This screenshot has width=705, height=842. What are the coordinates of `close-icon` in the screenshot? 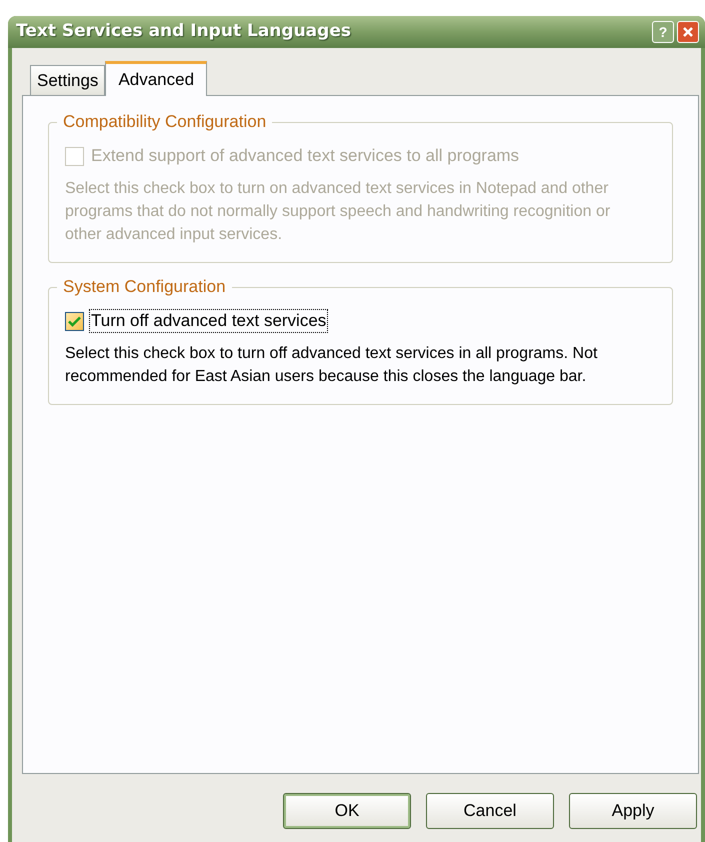 It's located at (688, 32).